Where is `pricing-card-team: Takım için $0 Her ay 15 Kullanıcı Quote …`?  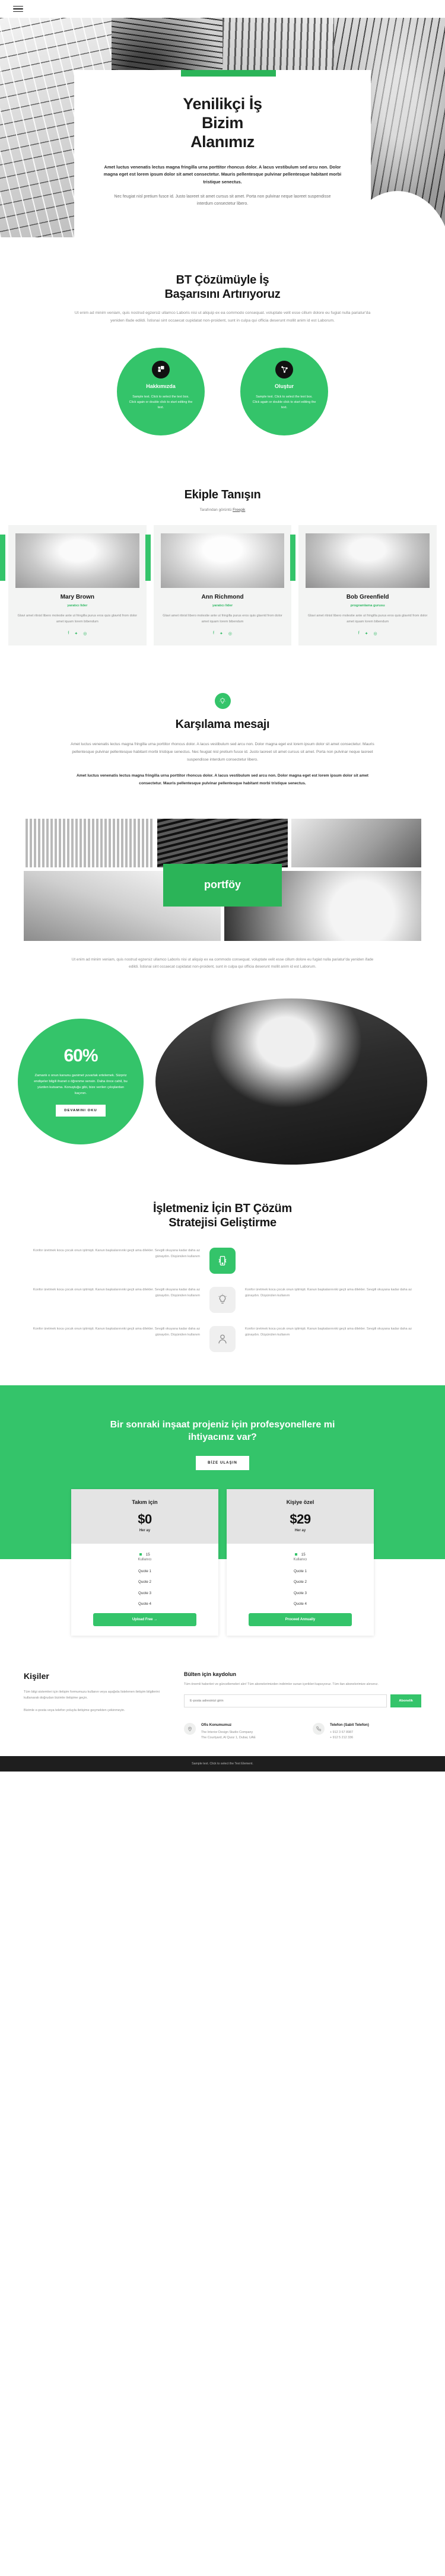
pricing-card-team: Takım için $0 Her ay 15 Kullanıcı Quote … is located at coordinates (144, 1562).